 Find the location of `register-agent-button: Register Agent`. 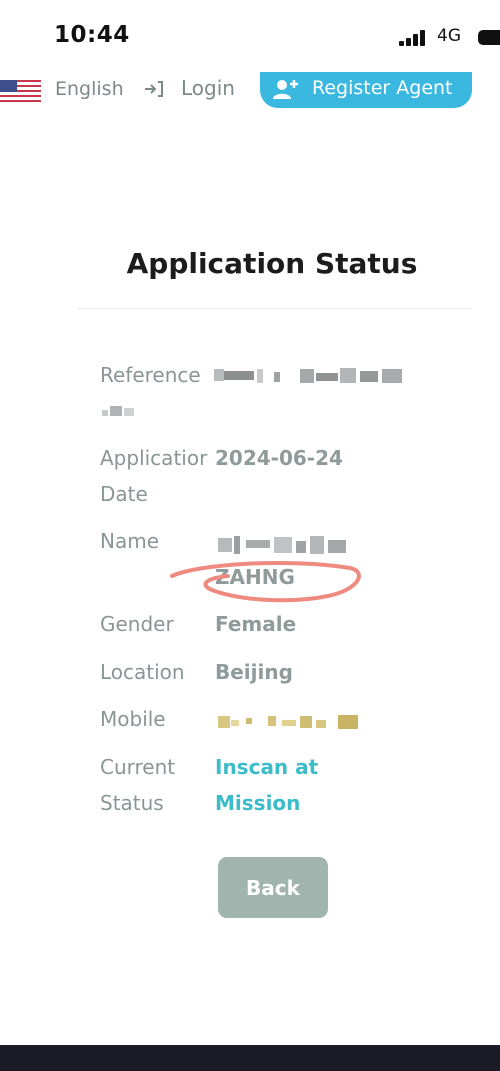

register-agent-button: Register Agent is located at coordinates (366, 90).